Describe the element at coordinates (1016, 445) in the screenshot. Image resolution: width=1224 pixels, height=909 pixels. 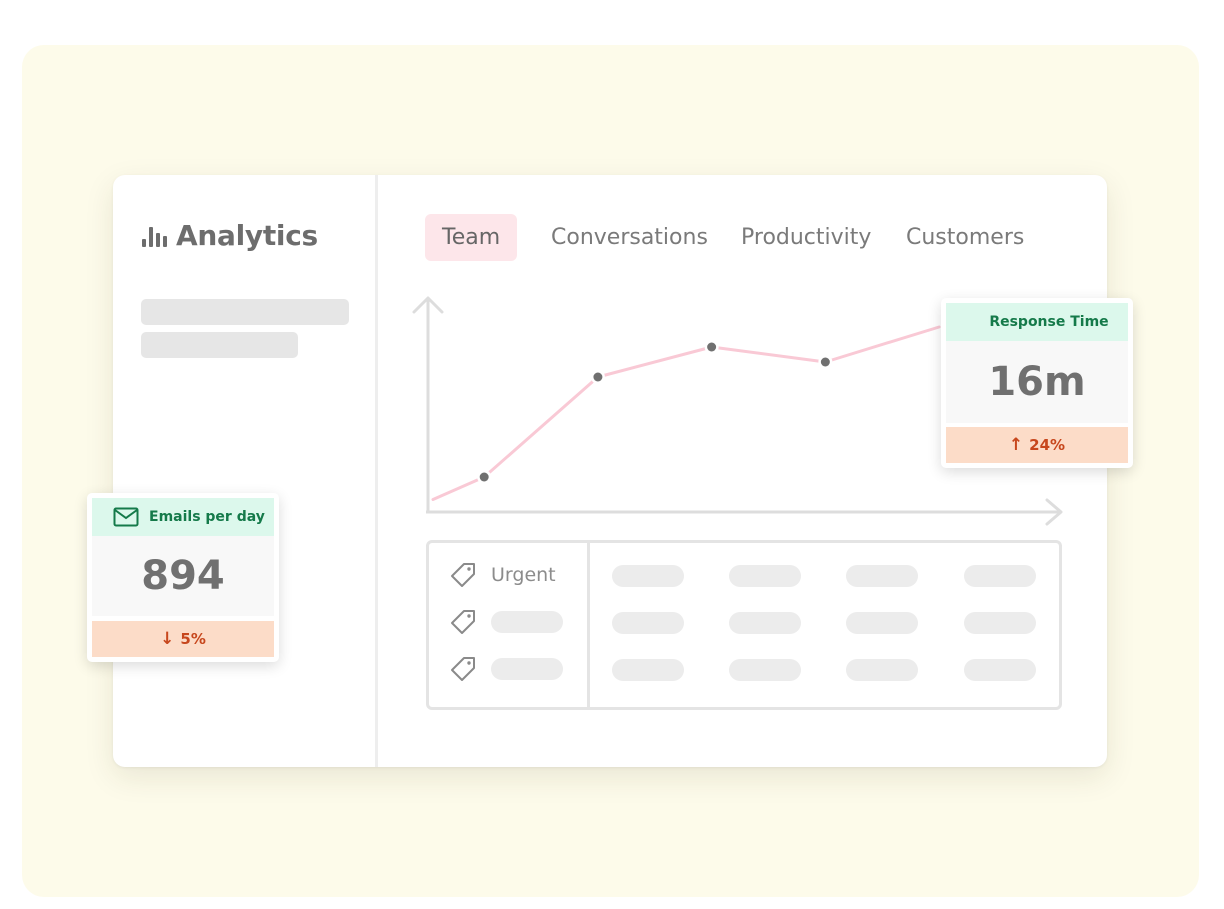
I see `arrow-up-icon: ↑` at that location.